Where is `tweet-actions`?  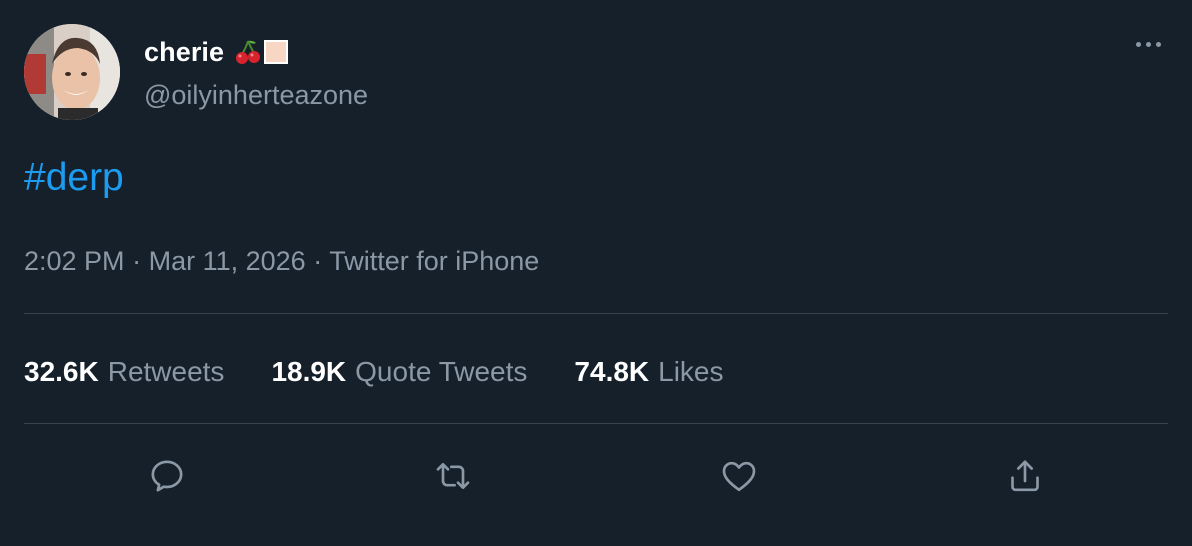 tweet-actions is located at coordinates (596, 476).